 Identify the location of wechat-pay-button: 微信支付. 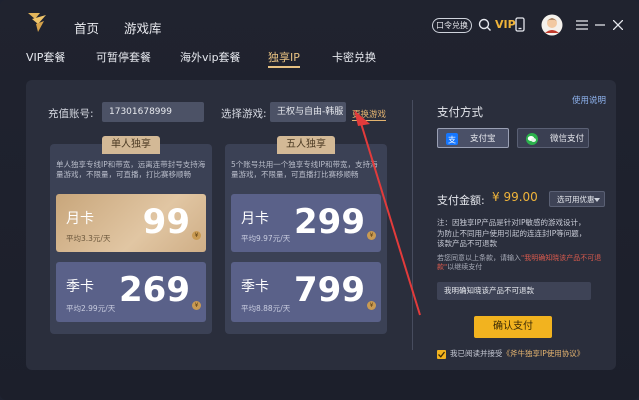
(553, 138).